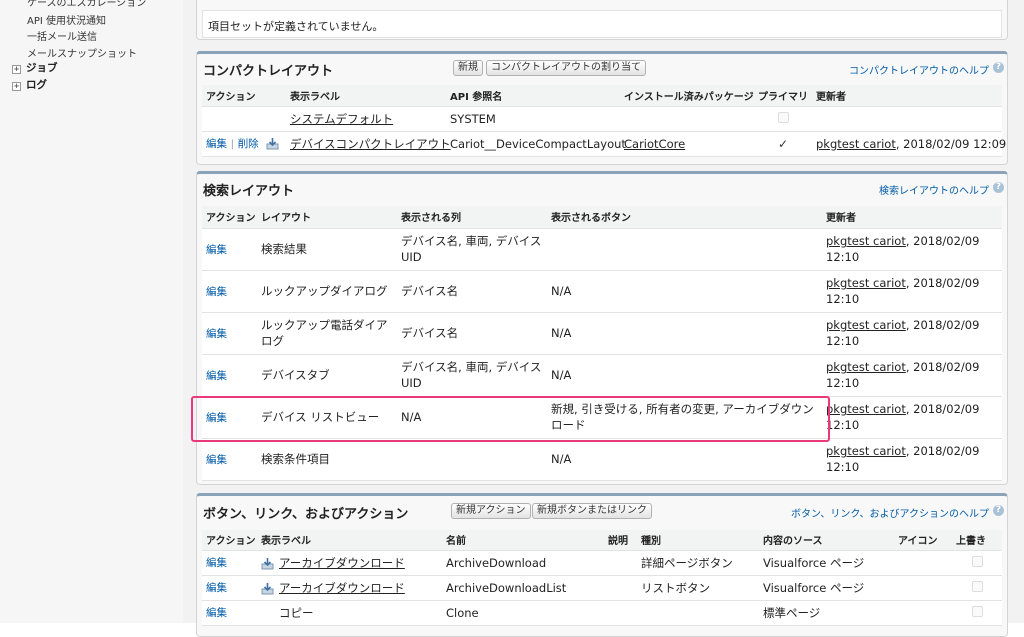 Image resolution: width=1024 pixels, height=637 pixels. Describe the element at coordinates (698, 540) in the screenshot. I see `column-header: 種別` at that location.